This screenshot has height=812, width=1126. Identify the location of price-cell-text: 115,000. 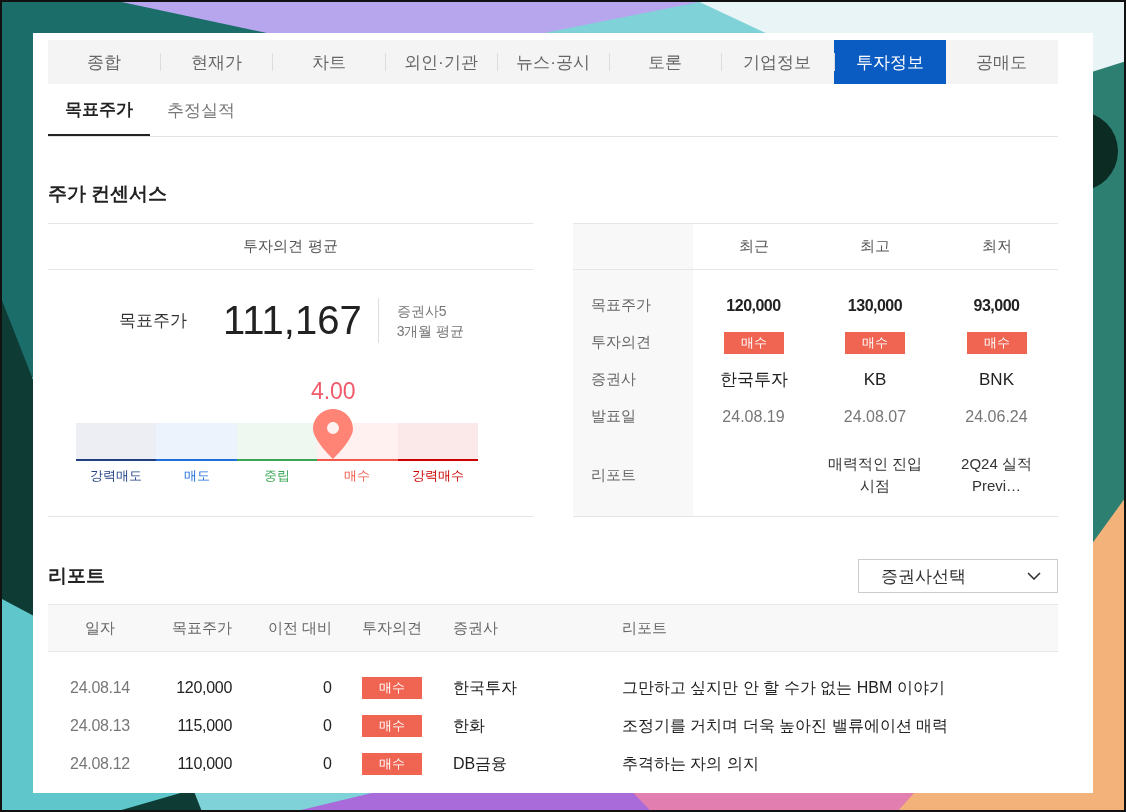
(204, 726).